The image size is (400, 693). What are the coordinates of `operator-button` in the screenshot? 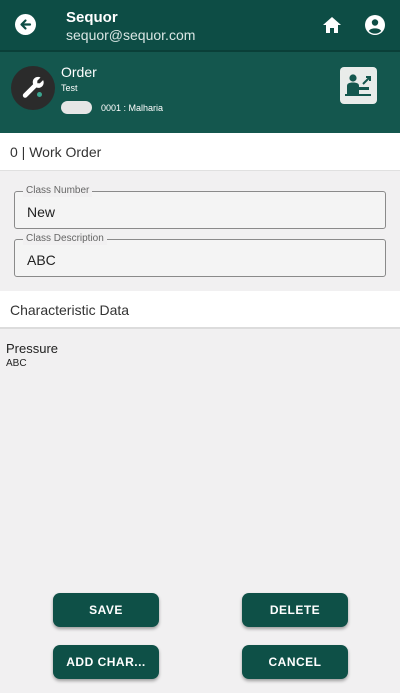 It's located at (358, 85).